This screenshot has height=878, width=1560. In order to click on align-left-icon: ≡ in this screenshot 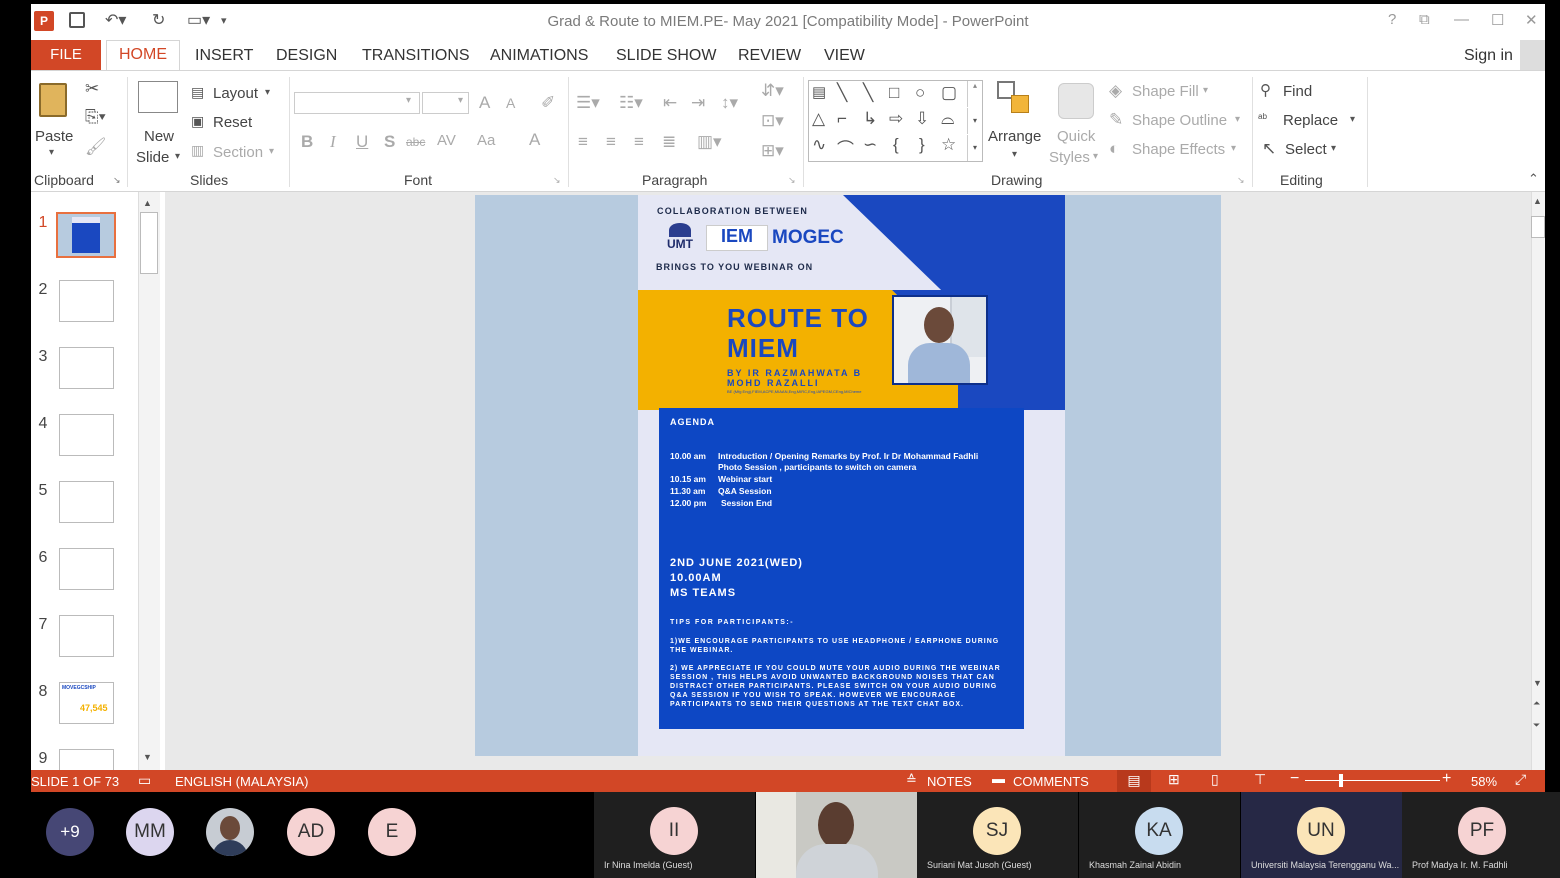, I will do `click(583, 142)`.